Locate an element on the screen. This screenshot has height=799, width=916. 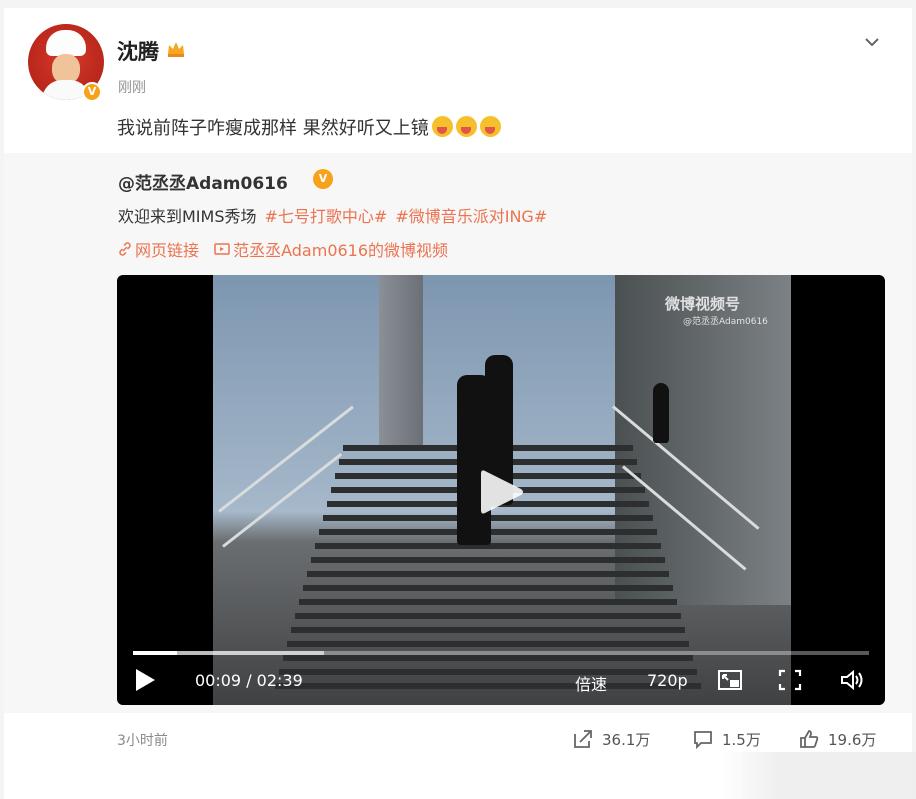
current-time: 00:09 is located at coordinates (218, 680).